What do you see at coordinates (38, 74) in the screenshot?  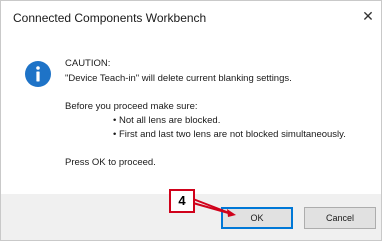 I see `info-icon` at bounding box center [38, 74].